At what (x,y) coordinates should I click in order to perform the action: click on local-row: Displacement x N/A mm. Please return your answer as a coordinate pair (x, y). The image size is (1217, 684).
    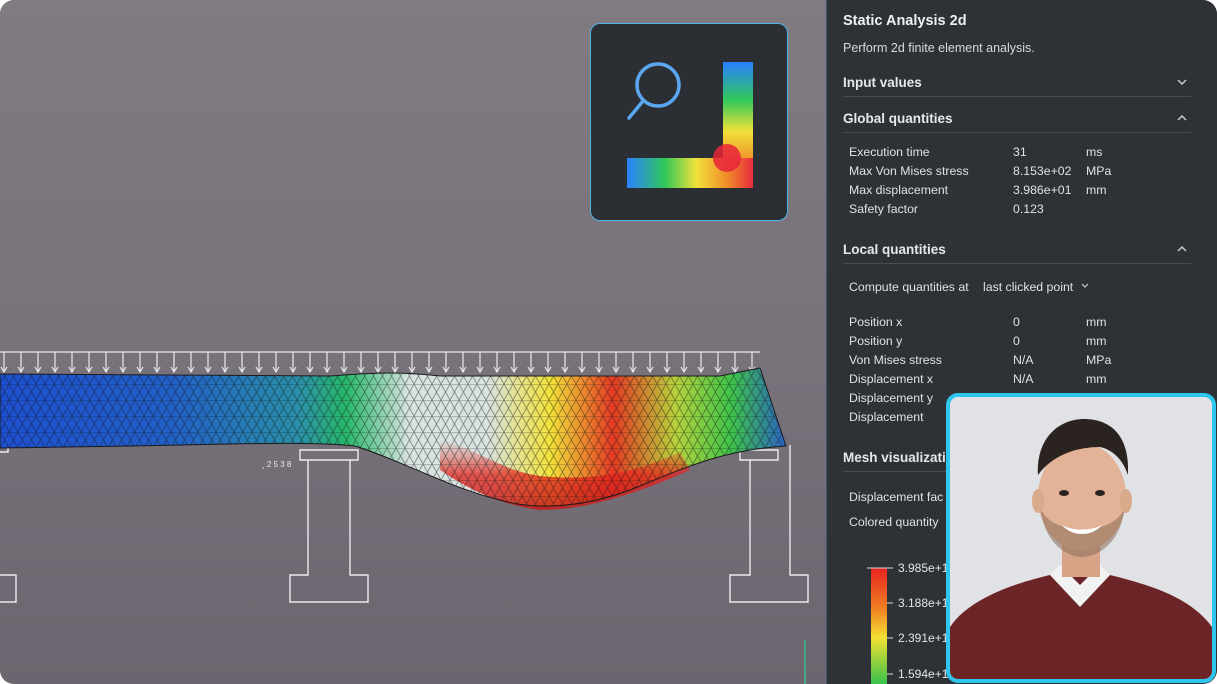
    Looking at the image, I should click on (978, 379).